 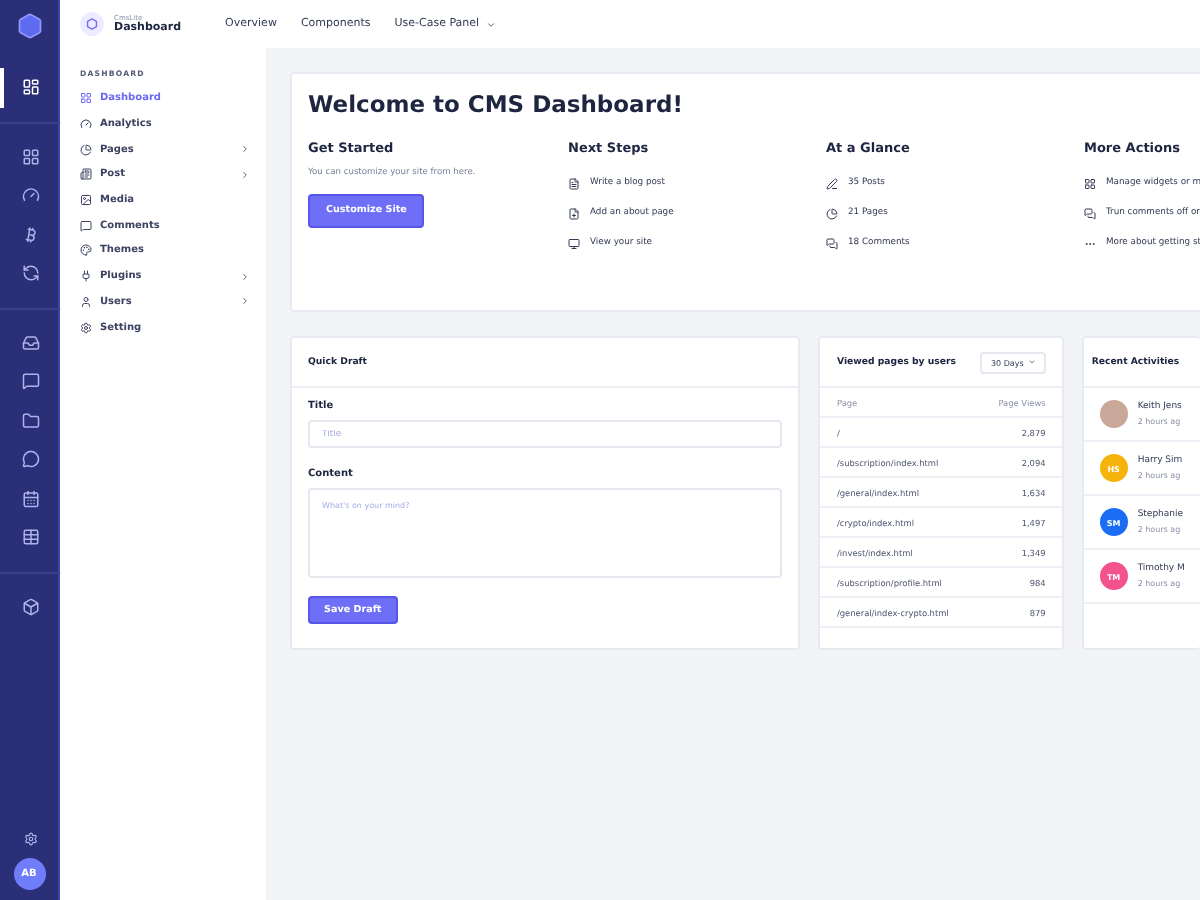 What do you see at coordinates (31, 273) in the screenshot?
I see `refresh-icon` at bounding box center [31, 273].